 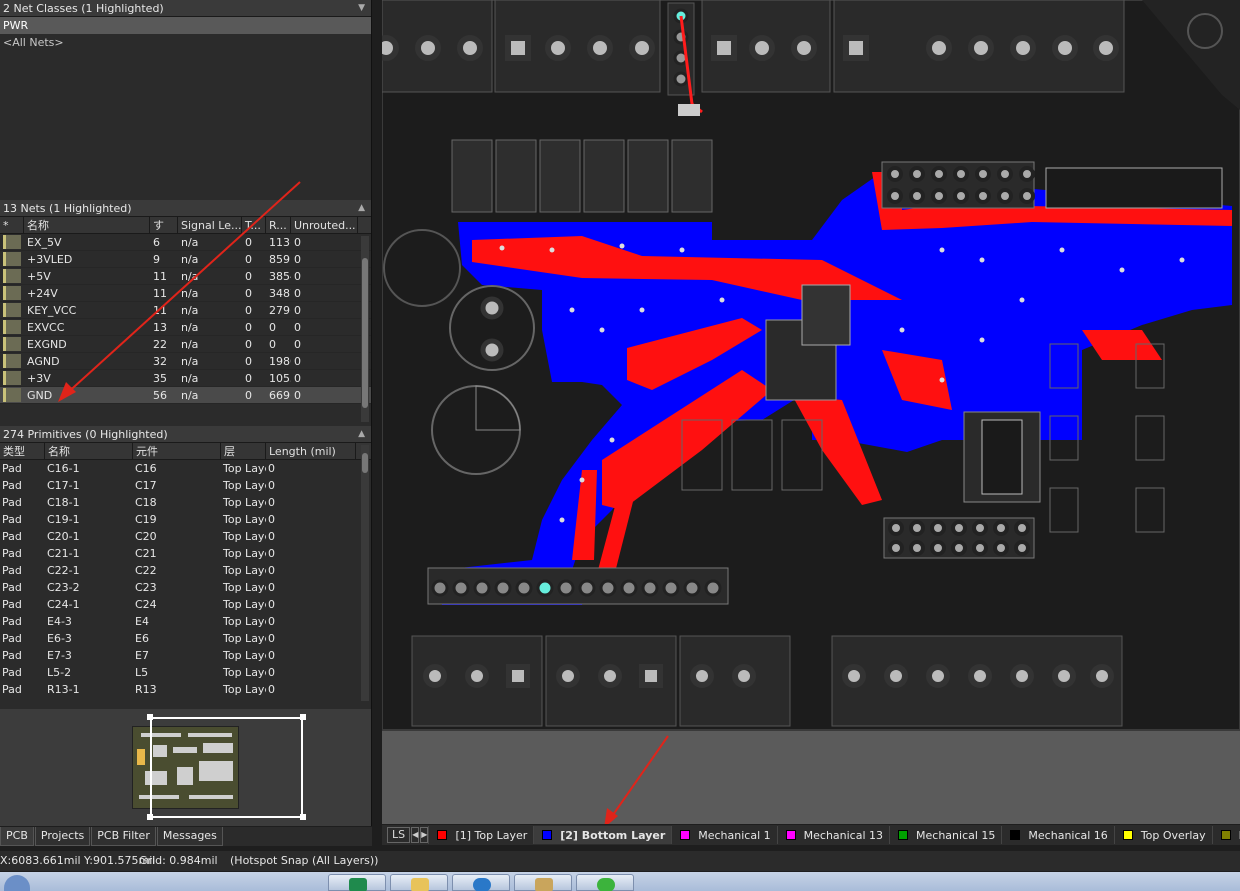 What do you see at coordinates (142, 672) in the screenshot?
I see `primitive-comp: L5` at bounding box center [142, 672].